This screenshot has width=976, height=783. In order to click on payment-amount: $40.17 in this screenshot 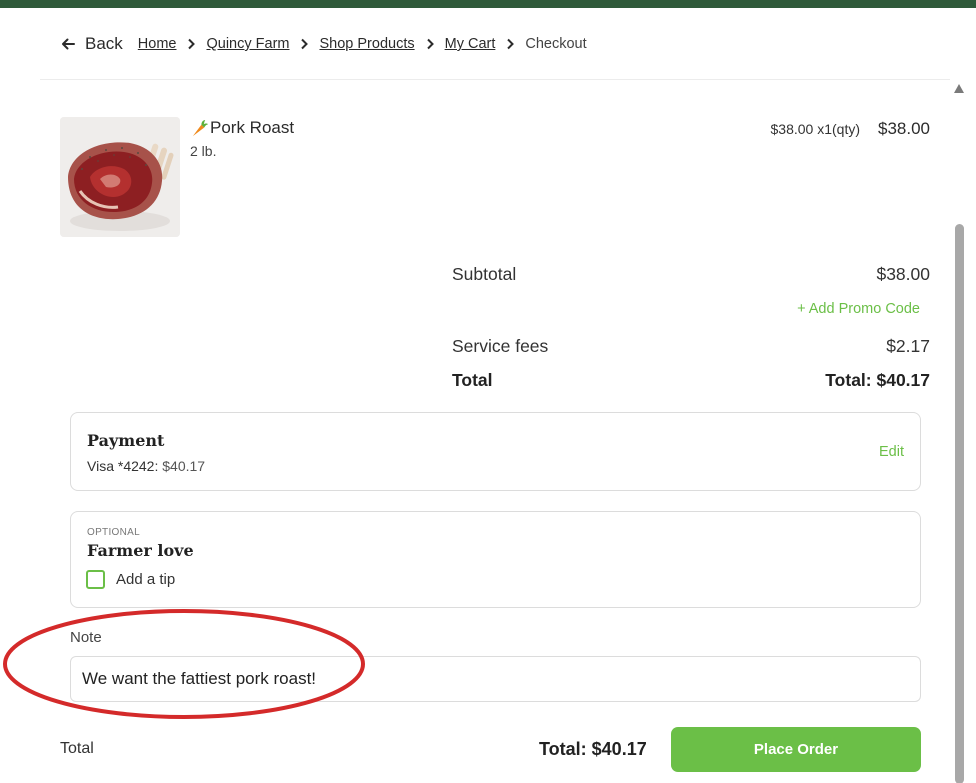, I will do `click(184, 466)`.